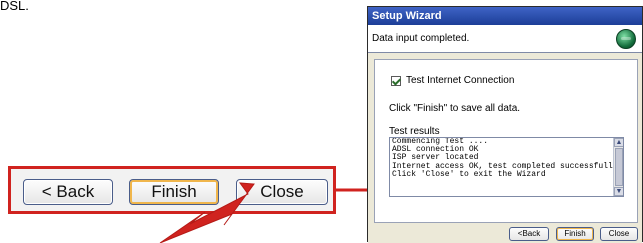 This screenshot has height=243, width=643. I want to click on wizard-titlebar: Setup Wizard, so click(505, 16).